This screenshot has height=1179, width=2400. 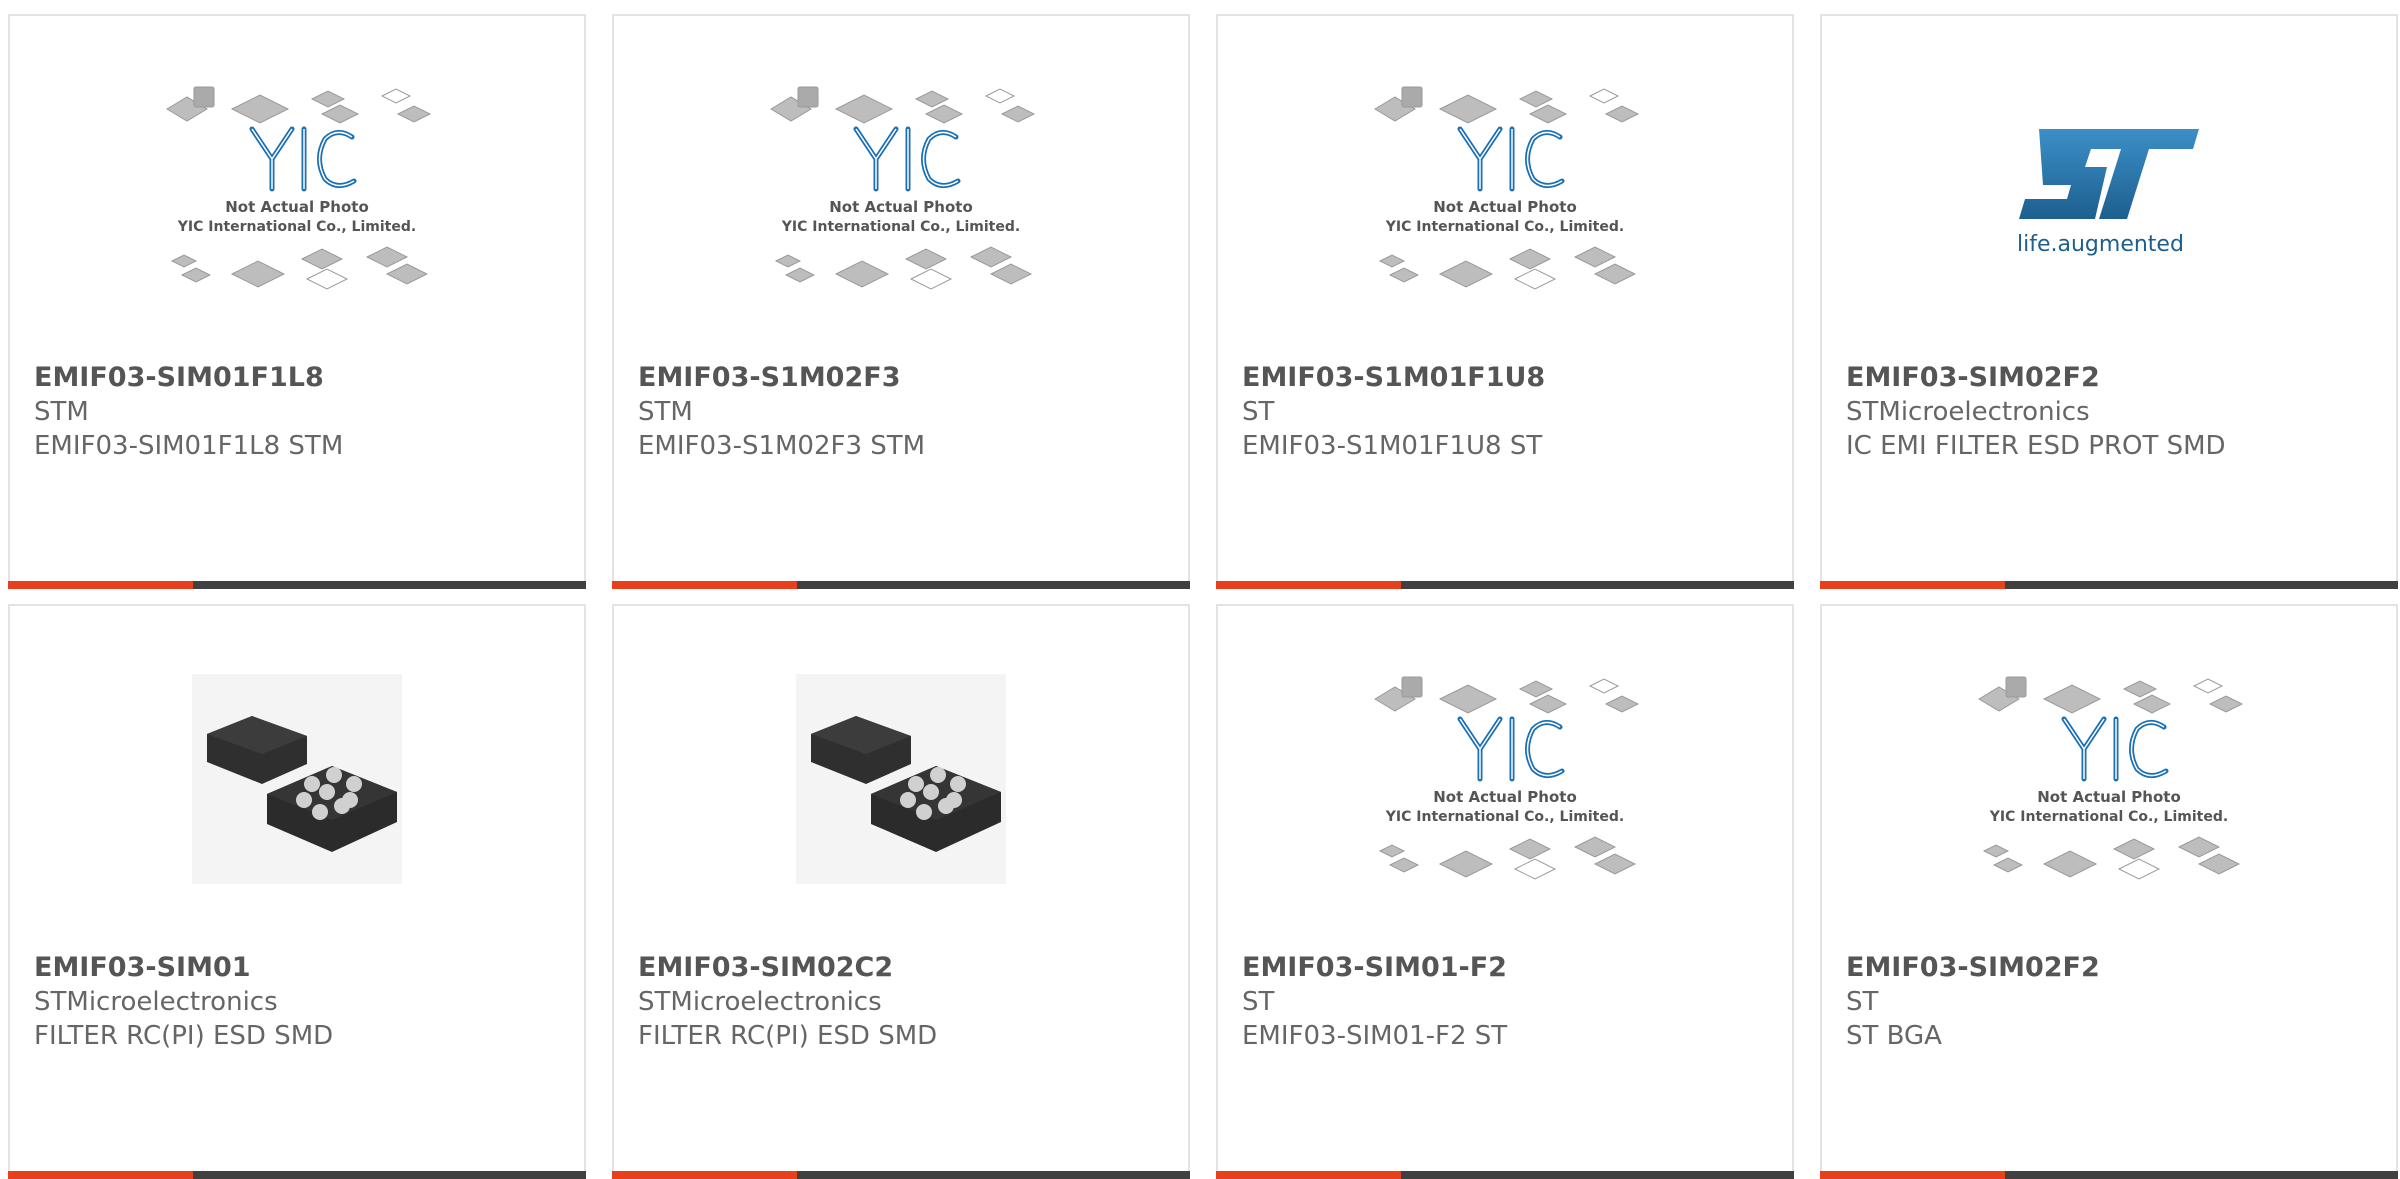 What do you see at coordinates (1511, 378) in the screenshot?
I see `part-number-link: EMIF03-S1M01F1U8` at bounding box center [1511, 378].